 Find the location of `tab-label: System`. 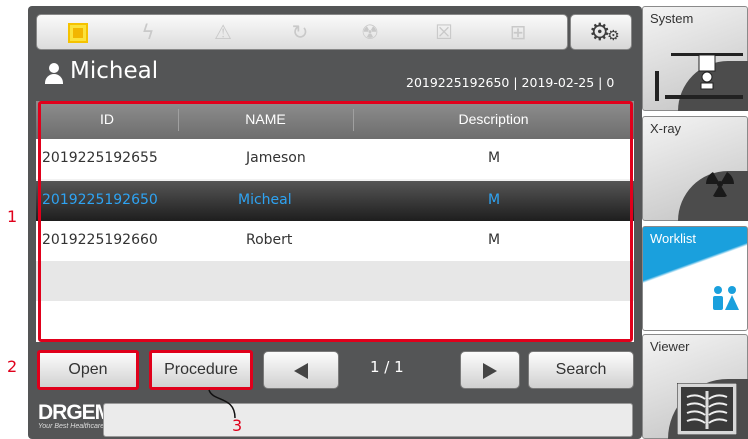

tab-label: System is located at coordinates (672, 18).